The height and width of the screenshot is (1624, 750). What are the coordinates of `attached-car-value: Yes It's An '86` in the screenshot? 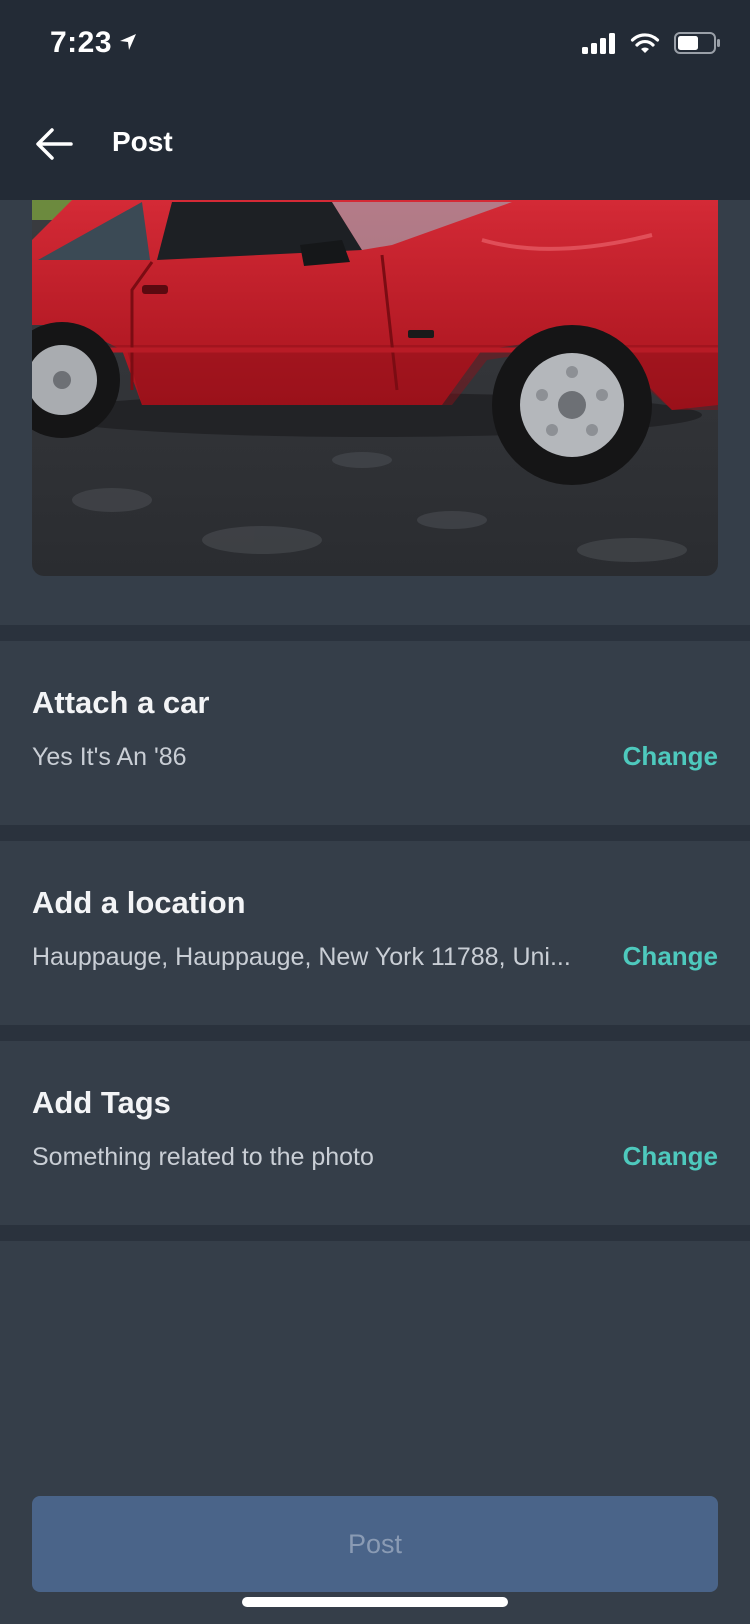 It's located at (109, 757).